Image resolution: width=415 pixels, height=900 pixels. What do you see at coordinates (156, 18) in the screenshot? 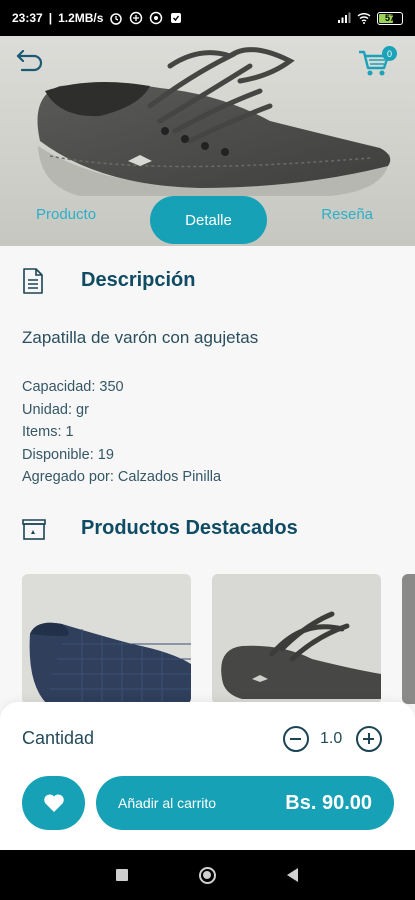
I see `app-icon` at bounding box center [156, 18].